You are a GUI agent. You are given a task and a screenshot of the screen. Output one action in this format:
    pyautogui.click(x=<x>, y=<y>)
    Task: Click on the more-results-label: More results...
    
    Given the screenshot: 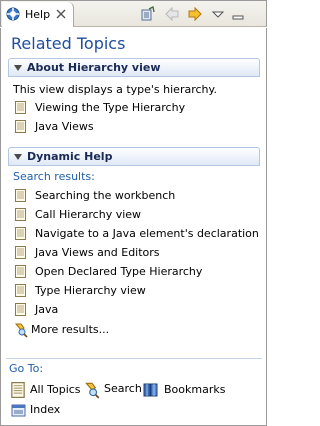 What is the action you would take?
    pyautogui.click(x=70, y=329)
    